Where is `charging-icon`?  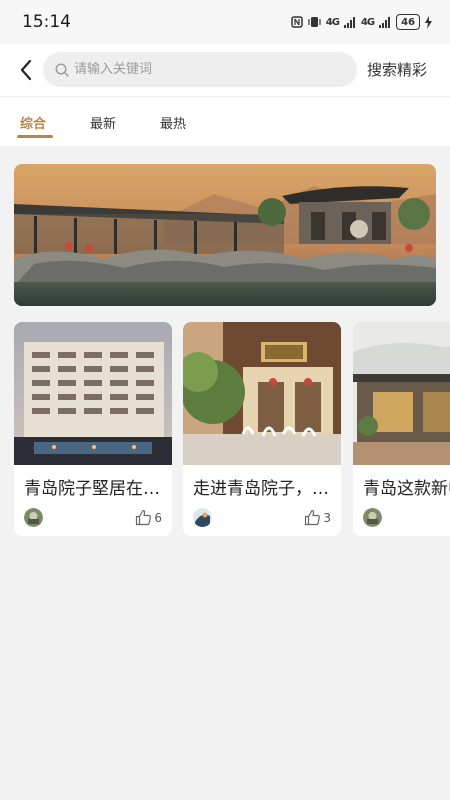 charging-icon is located at coordinates (428, 22).